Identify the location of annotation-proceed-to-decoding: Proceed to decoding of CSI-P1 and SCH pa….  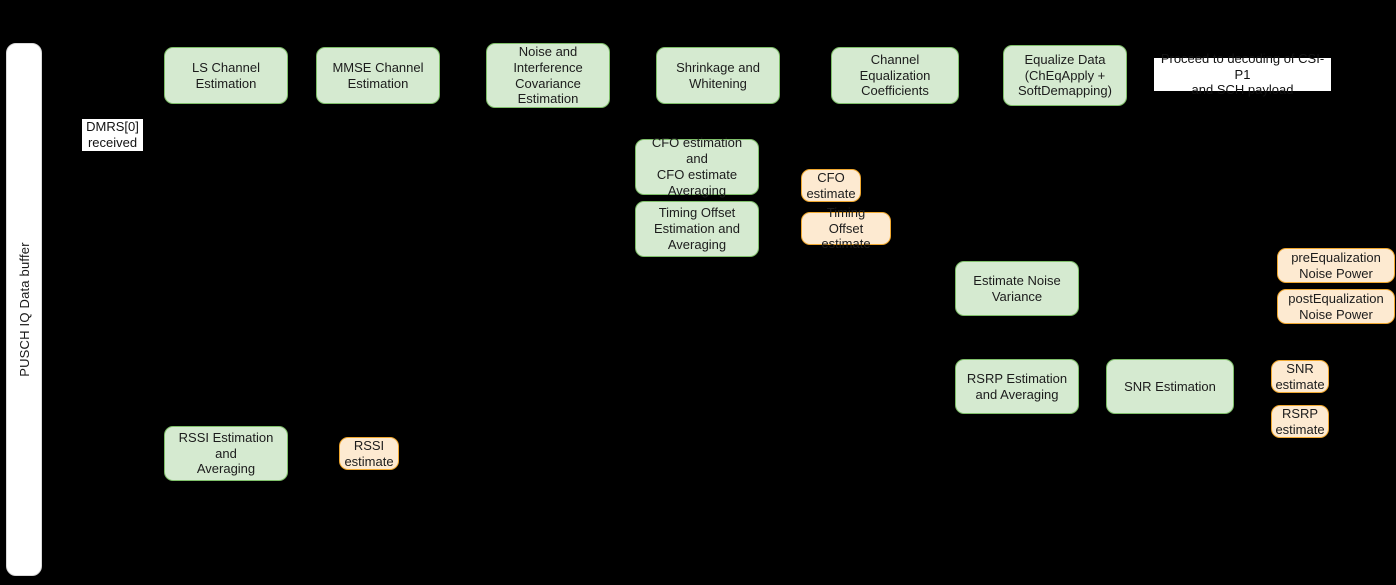
(1242, 74).